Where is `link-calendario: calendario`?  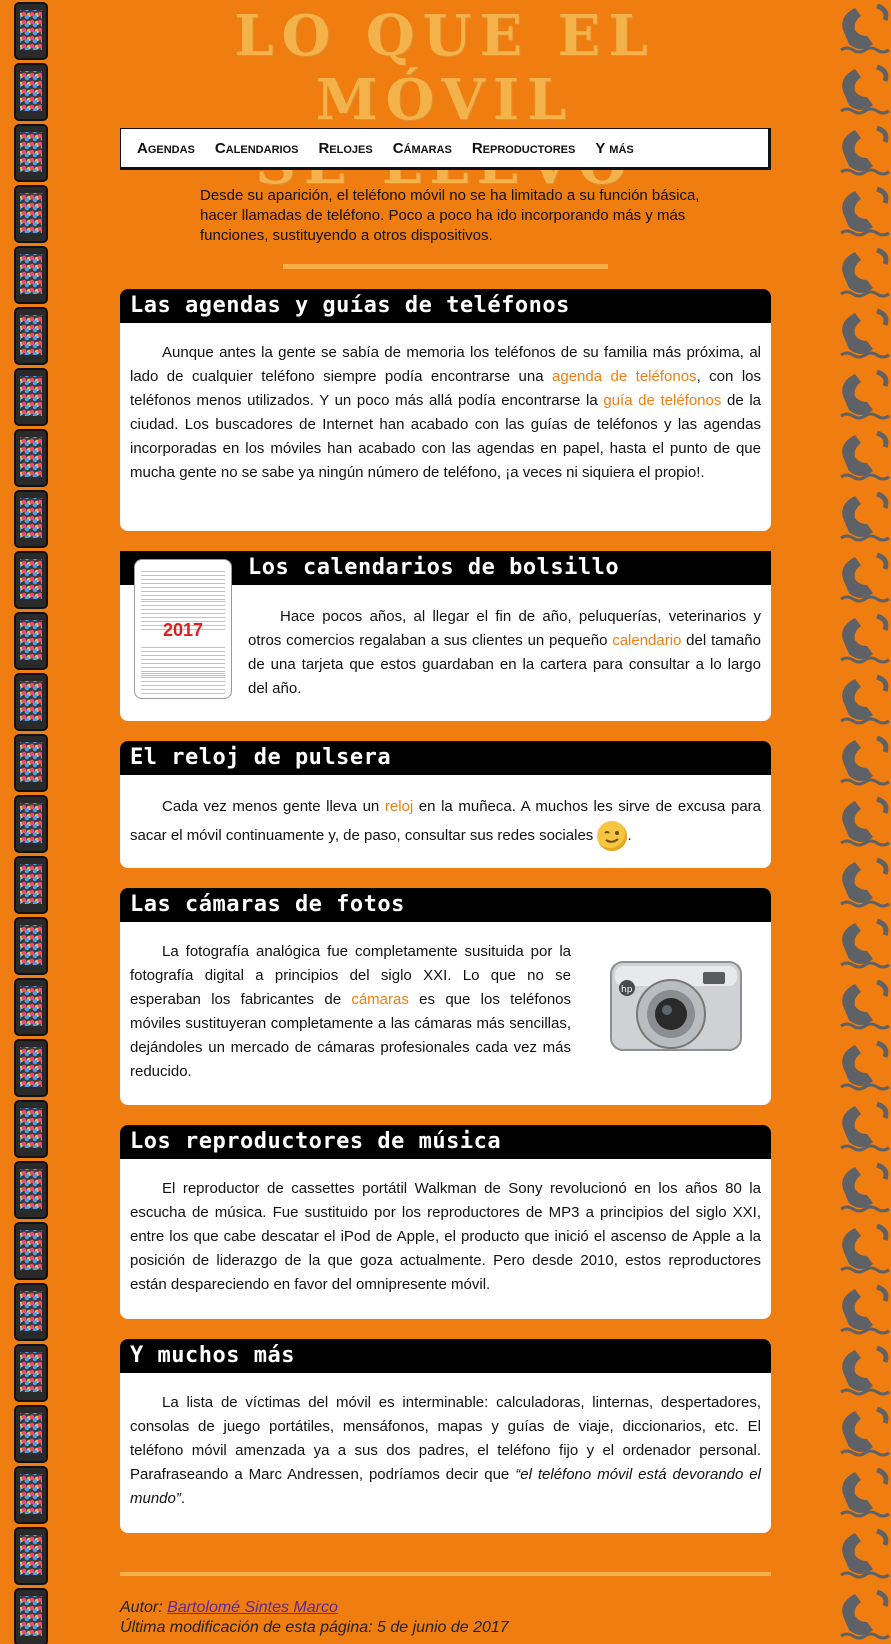 link-calendario: calendario is located at coordinates (646, 640).